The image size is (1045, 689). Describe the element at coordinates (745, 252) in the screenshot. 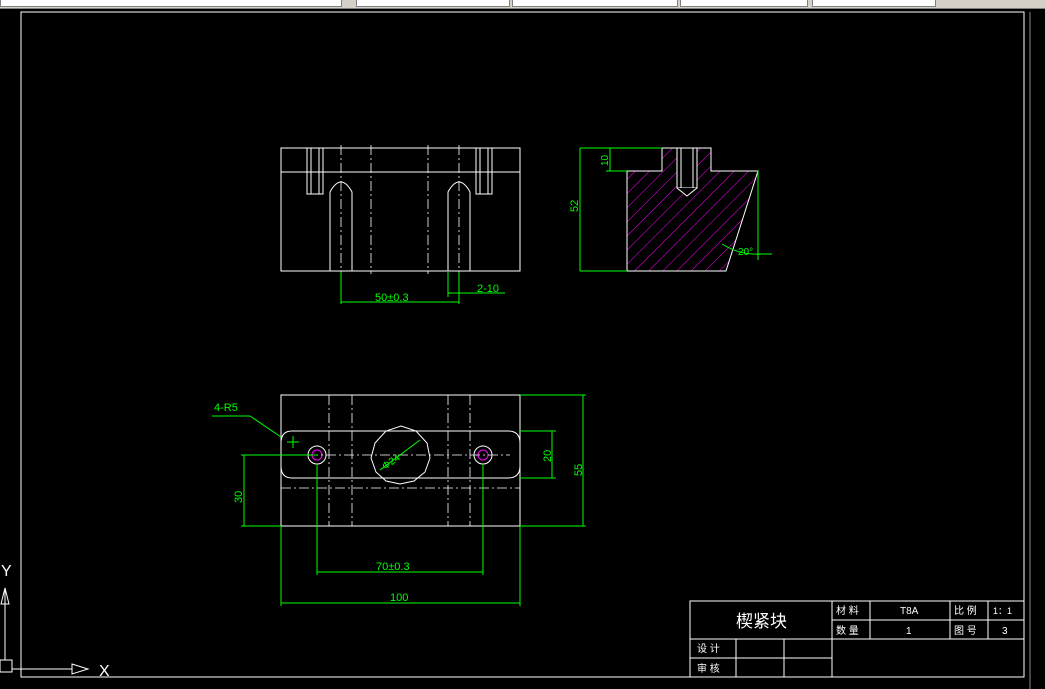

I see `dim-20deg: 20°` at that location.